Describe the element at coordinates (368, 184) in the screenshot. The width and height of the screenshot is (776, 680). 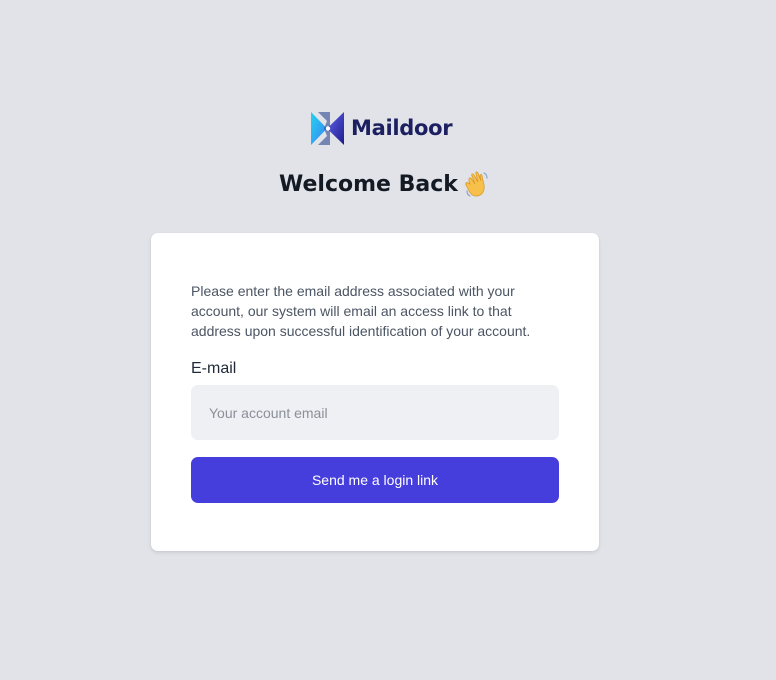
I see `page-title-text: Welcome Back` at that location.